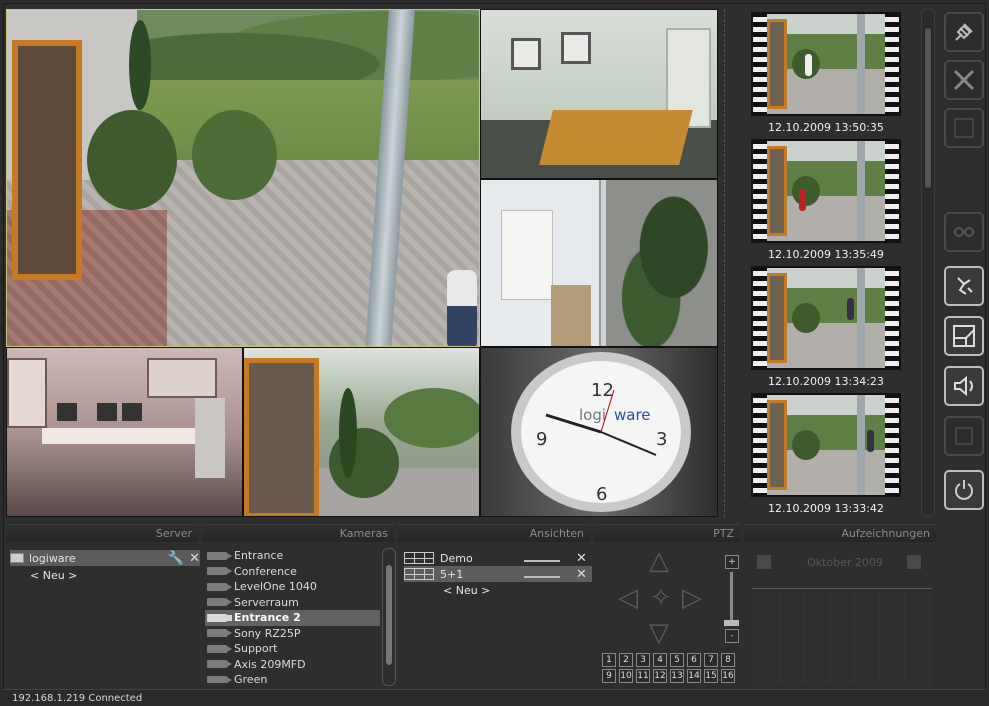 The image size is (989, 706). I want to click on camera-tile-clock: logi ware 12 3 6 9, so click(599, 432).